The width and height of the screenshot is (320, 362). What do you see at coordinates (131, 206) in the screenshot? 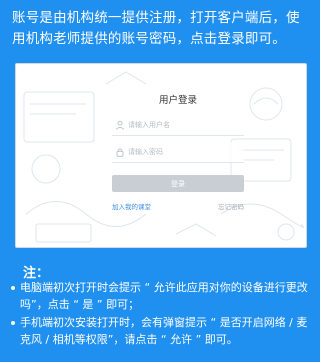
I see `join-classroom-link: 加入我的课堂` at bounding box center [131, 206].